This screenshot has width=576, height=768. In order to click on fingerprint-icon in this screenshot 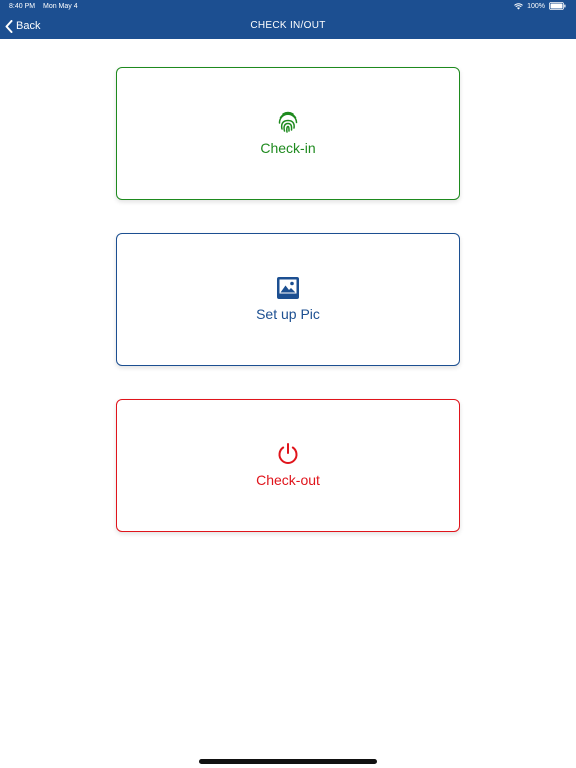, I will do `click(288, 122)`.